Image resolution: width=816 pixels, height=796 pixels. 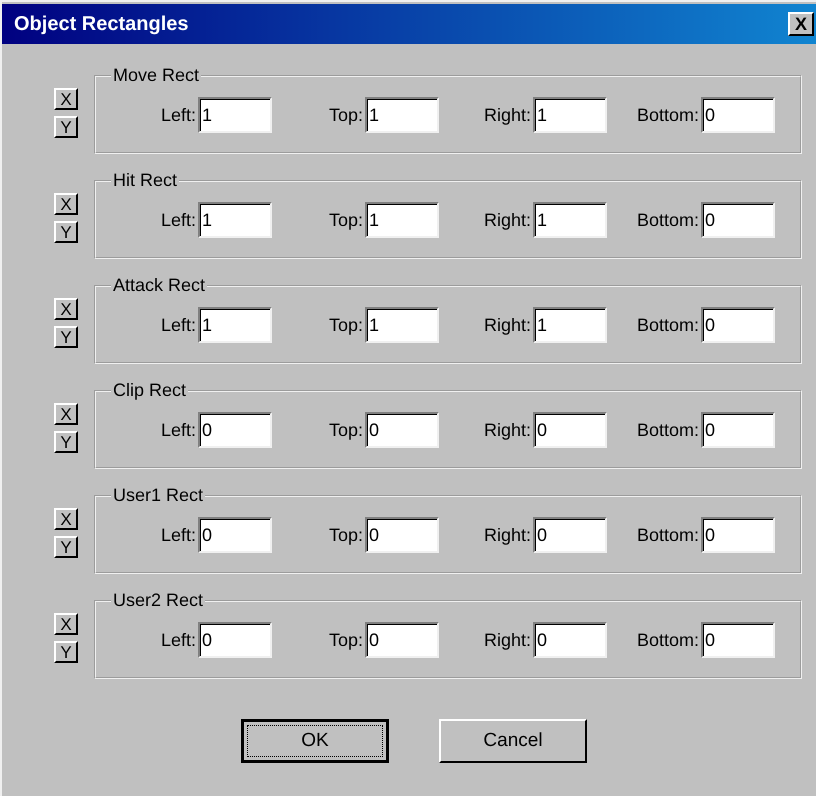 What do you see at coordinates (513, 741) in the screenshot?
I see `cancel-button: Cancel` at bounding box center [513, 741].